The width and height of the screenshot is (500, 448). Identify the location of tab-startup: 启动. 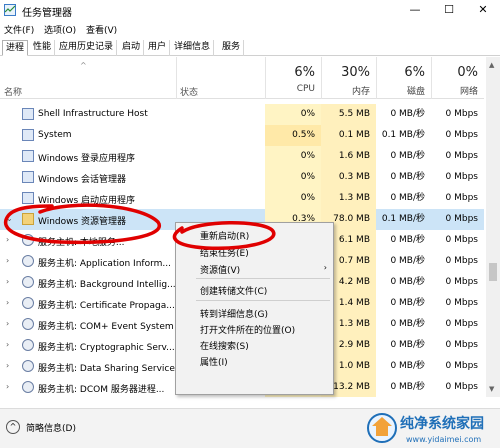
(132, 48).